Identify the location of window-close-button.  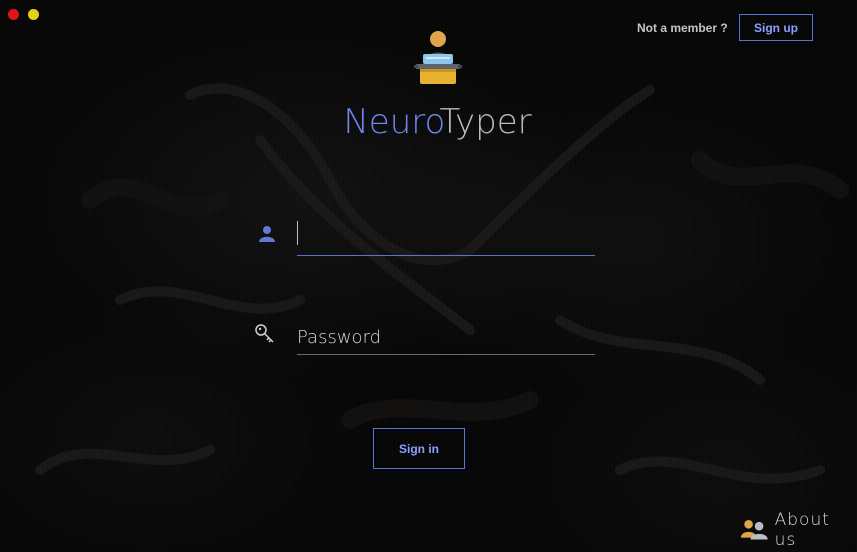
(13, 14).